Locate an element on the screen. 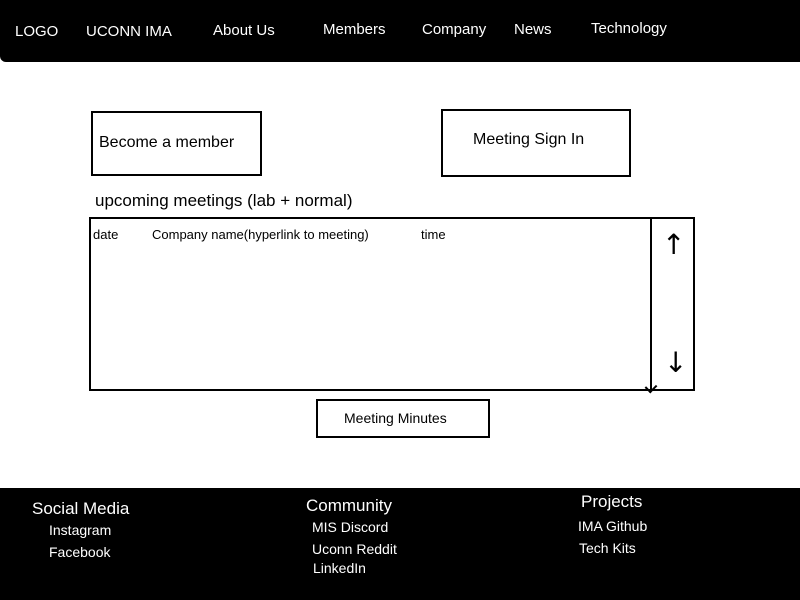 The image size is (800, 600). scrollbar-tip-icon is located at coordinates (651, 387).